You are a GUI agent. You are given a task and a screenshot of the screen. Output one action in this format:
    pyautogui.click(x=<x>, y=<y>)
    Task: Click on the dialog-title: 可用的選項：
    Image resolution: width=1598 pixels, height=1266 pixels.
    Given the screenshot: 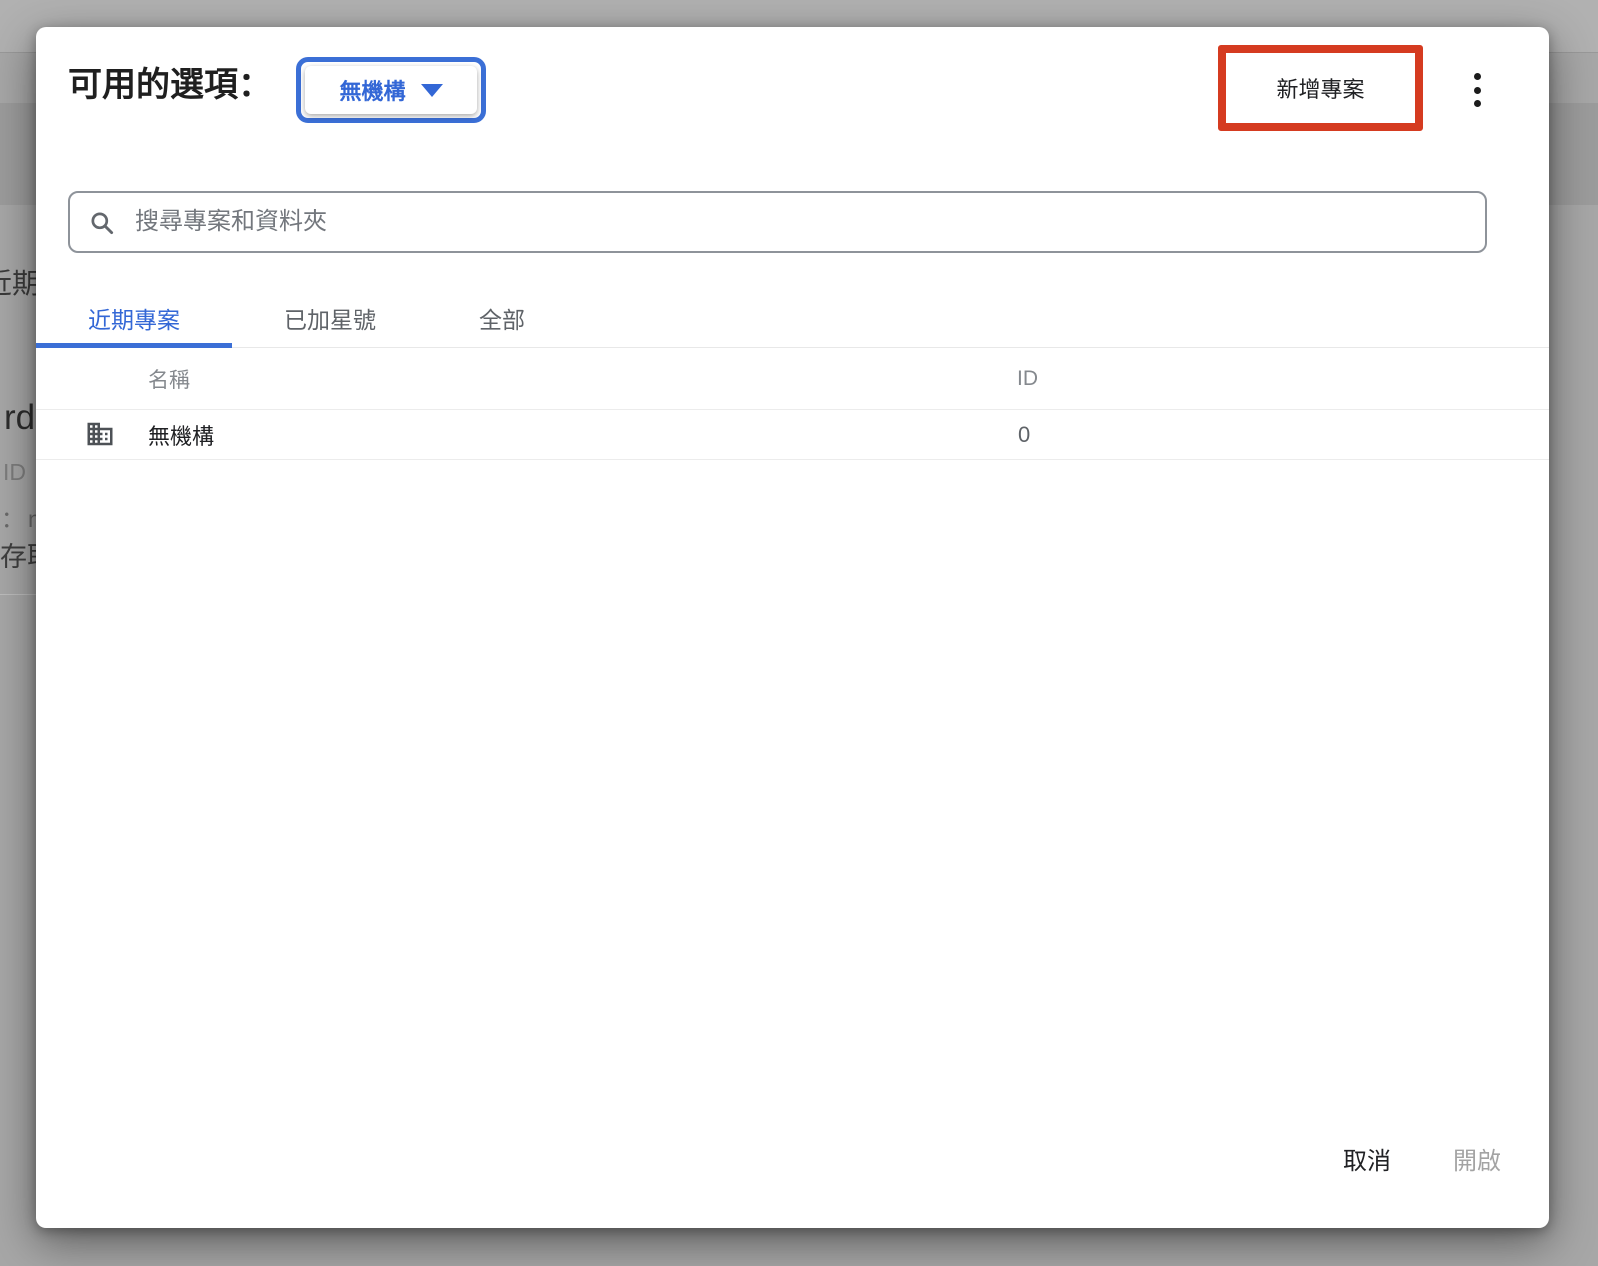 What is the action you would take?
    pyautogui.click(x=170, y=85)
    